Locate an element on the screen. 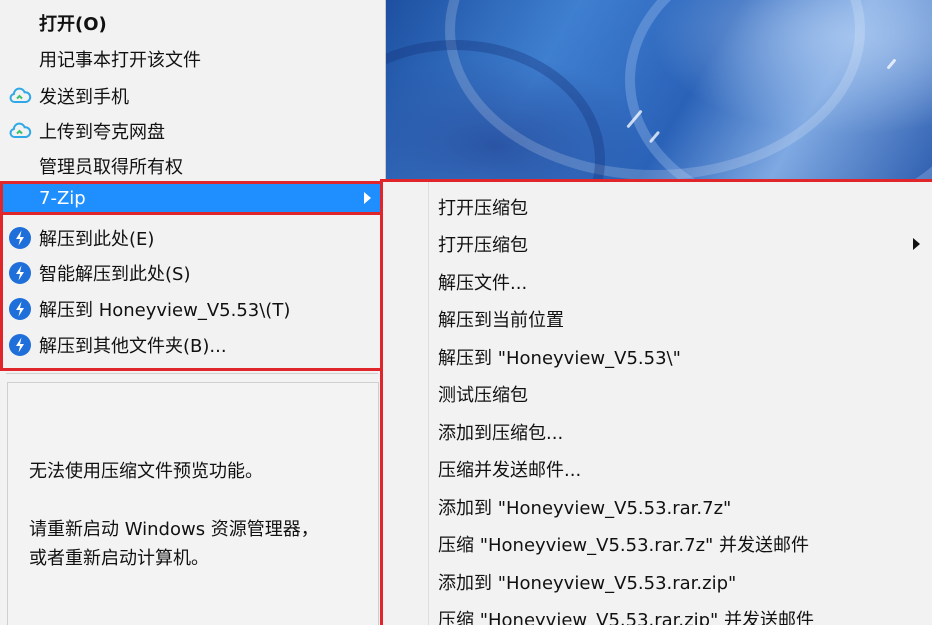 Image resolution: width=932 pixels, height=625 pixels. submenu-arrow-icon is located at coordinates (916, 243).